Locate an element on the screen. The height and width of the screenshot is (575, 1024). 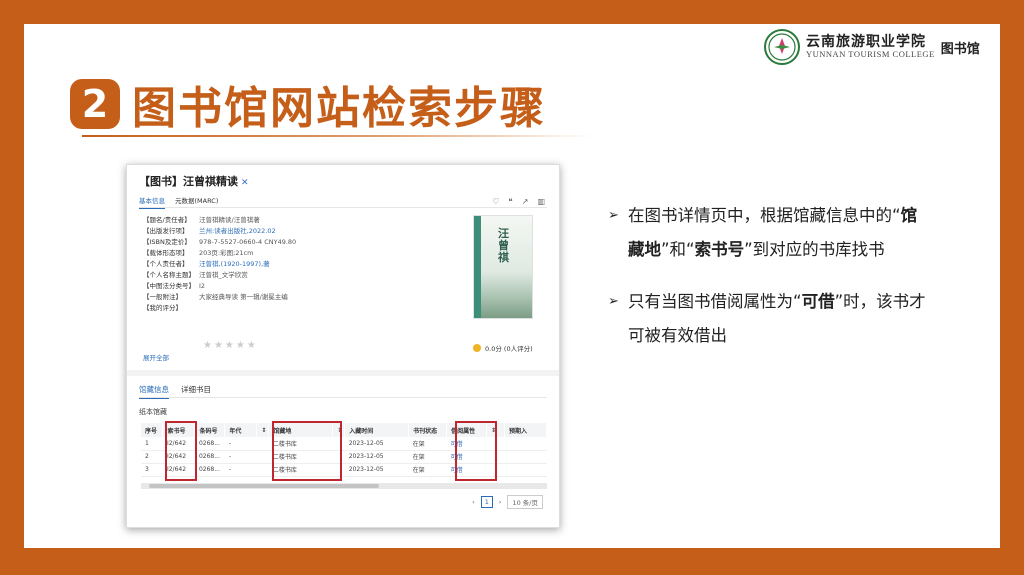
sort-icon: ⇕ is located at coordinates (263, 430).